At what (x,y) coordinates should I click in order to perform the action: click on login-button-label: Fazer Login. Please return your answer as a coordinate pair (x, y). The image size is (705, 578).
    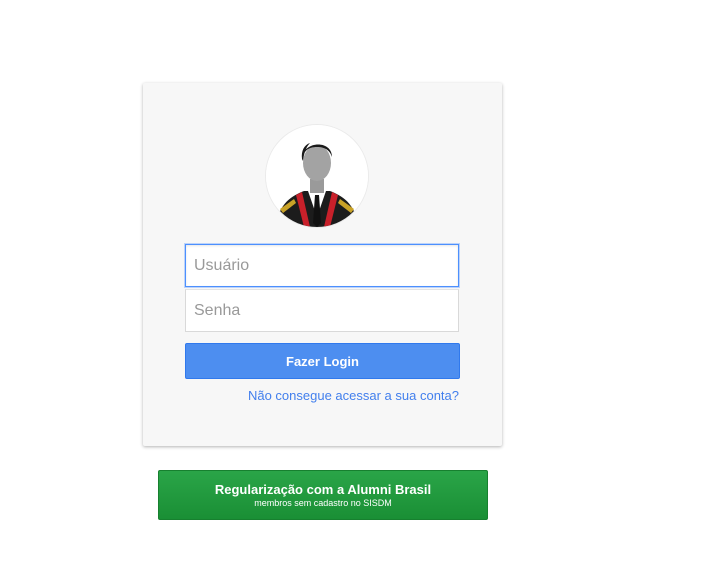
    Looking at the image, I should click on (322, 361).